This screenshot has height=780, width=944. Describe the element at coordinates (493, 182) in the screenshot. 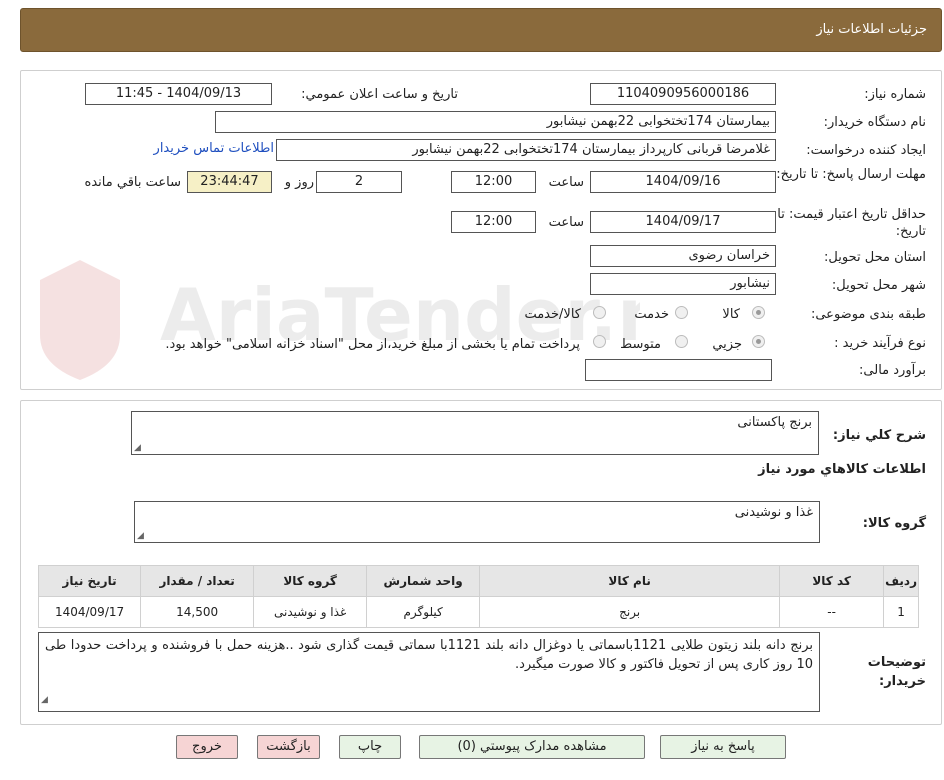

I see `deadline-time-field: 12:00` at that location.